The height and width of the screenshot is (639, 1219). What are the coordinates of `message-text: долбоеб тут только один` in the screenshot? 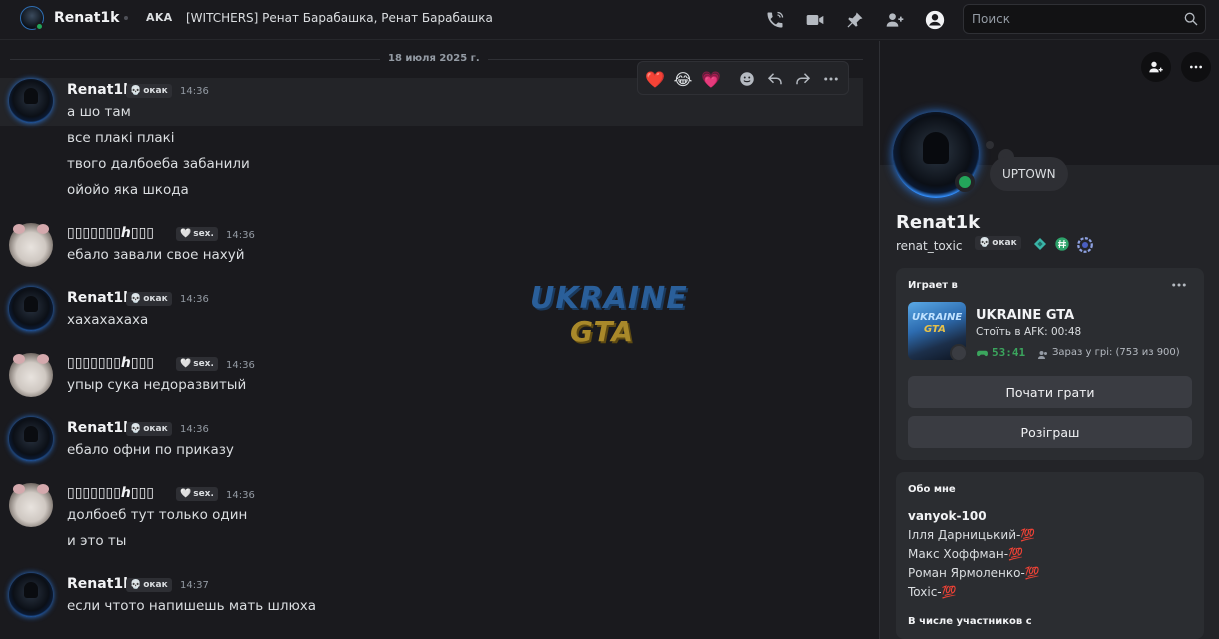 It's located at (157, 515).